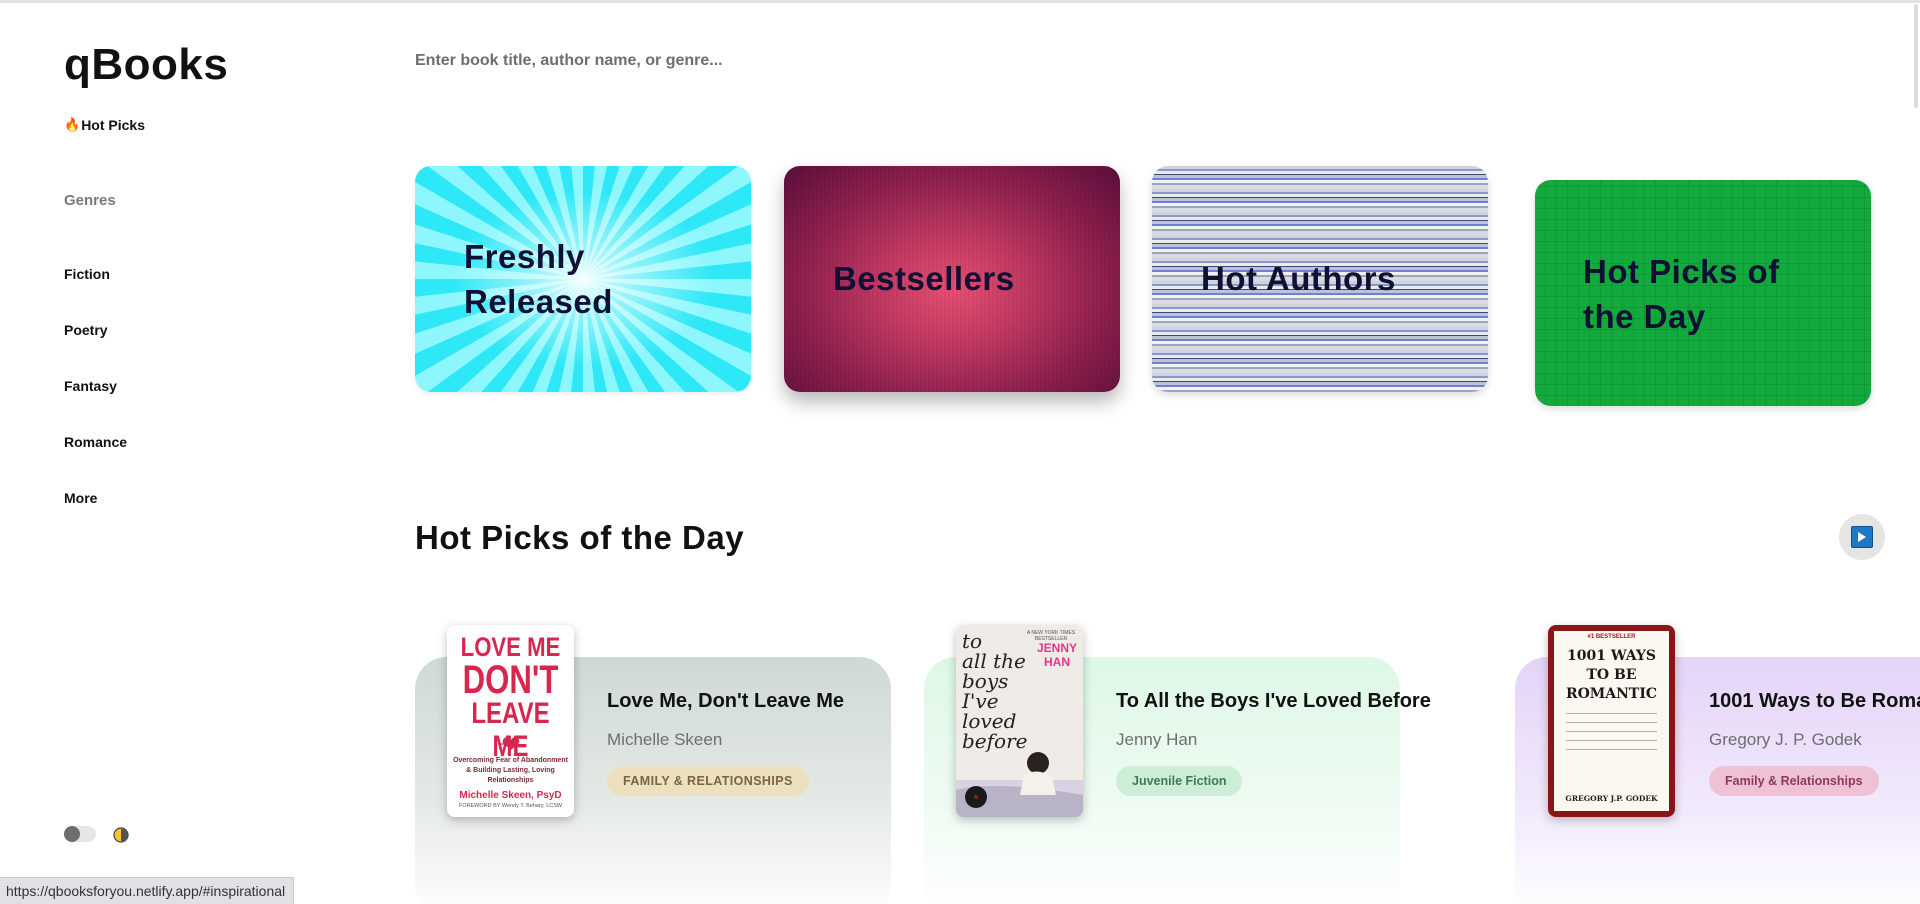  What do you see at coordinates (1056, 662) in the screenshot?
I see `cover-author-line: HAN` at bounding box center [1056, 662].